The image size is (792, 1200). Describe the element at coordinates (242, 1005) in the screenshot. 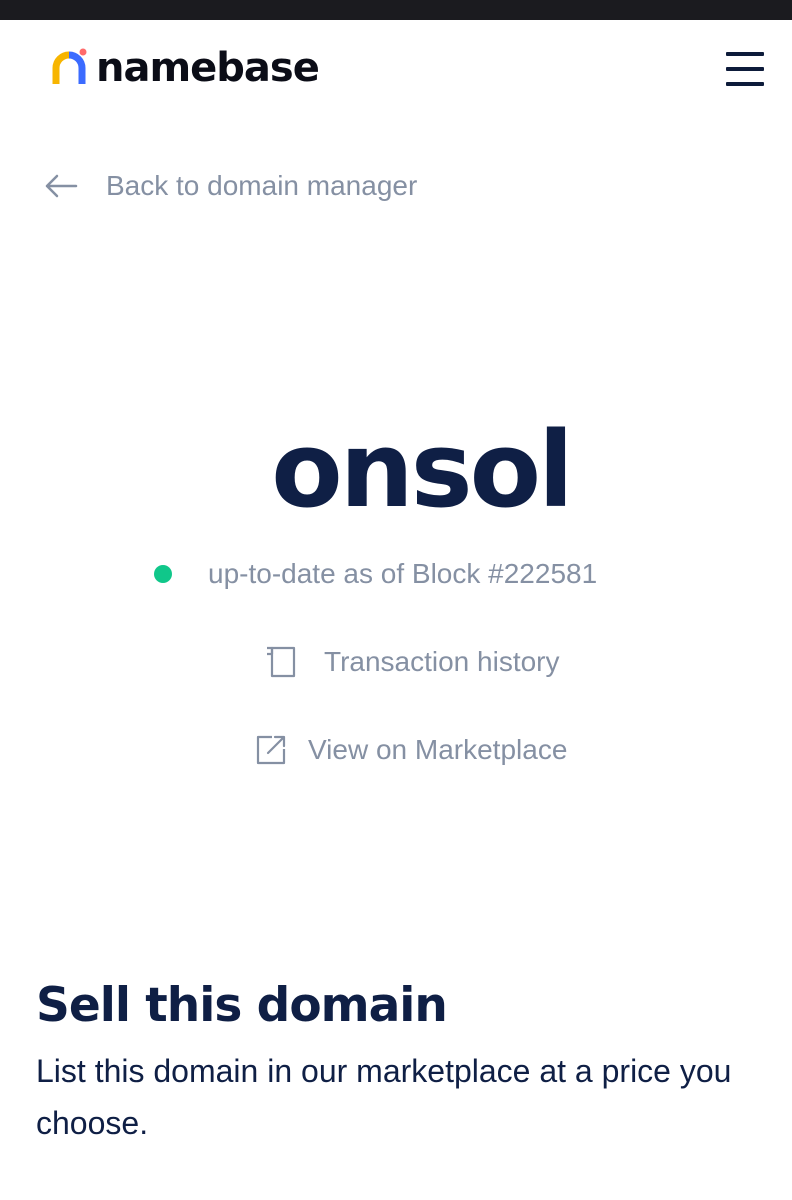

I see `sell-section-title: Sell this domain` at that location.